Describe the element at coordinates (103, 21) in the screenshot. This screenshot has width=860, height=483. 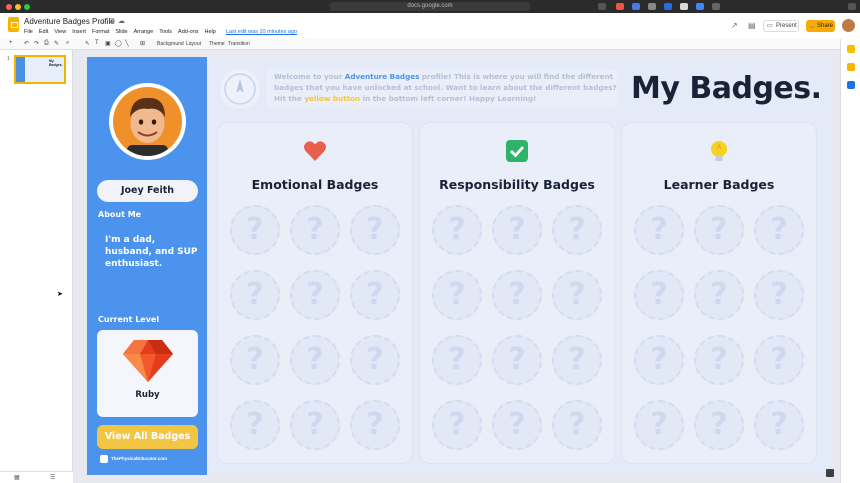
I see `star-icon: ☆` at that location.